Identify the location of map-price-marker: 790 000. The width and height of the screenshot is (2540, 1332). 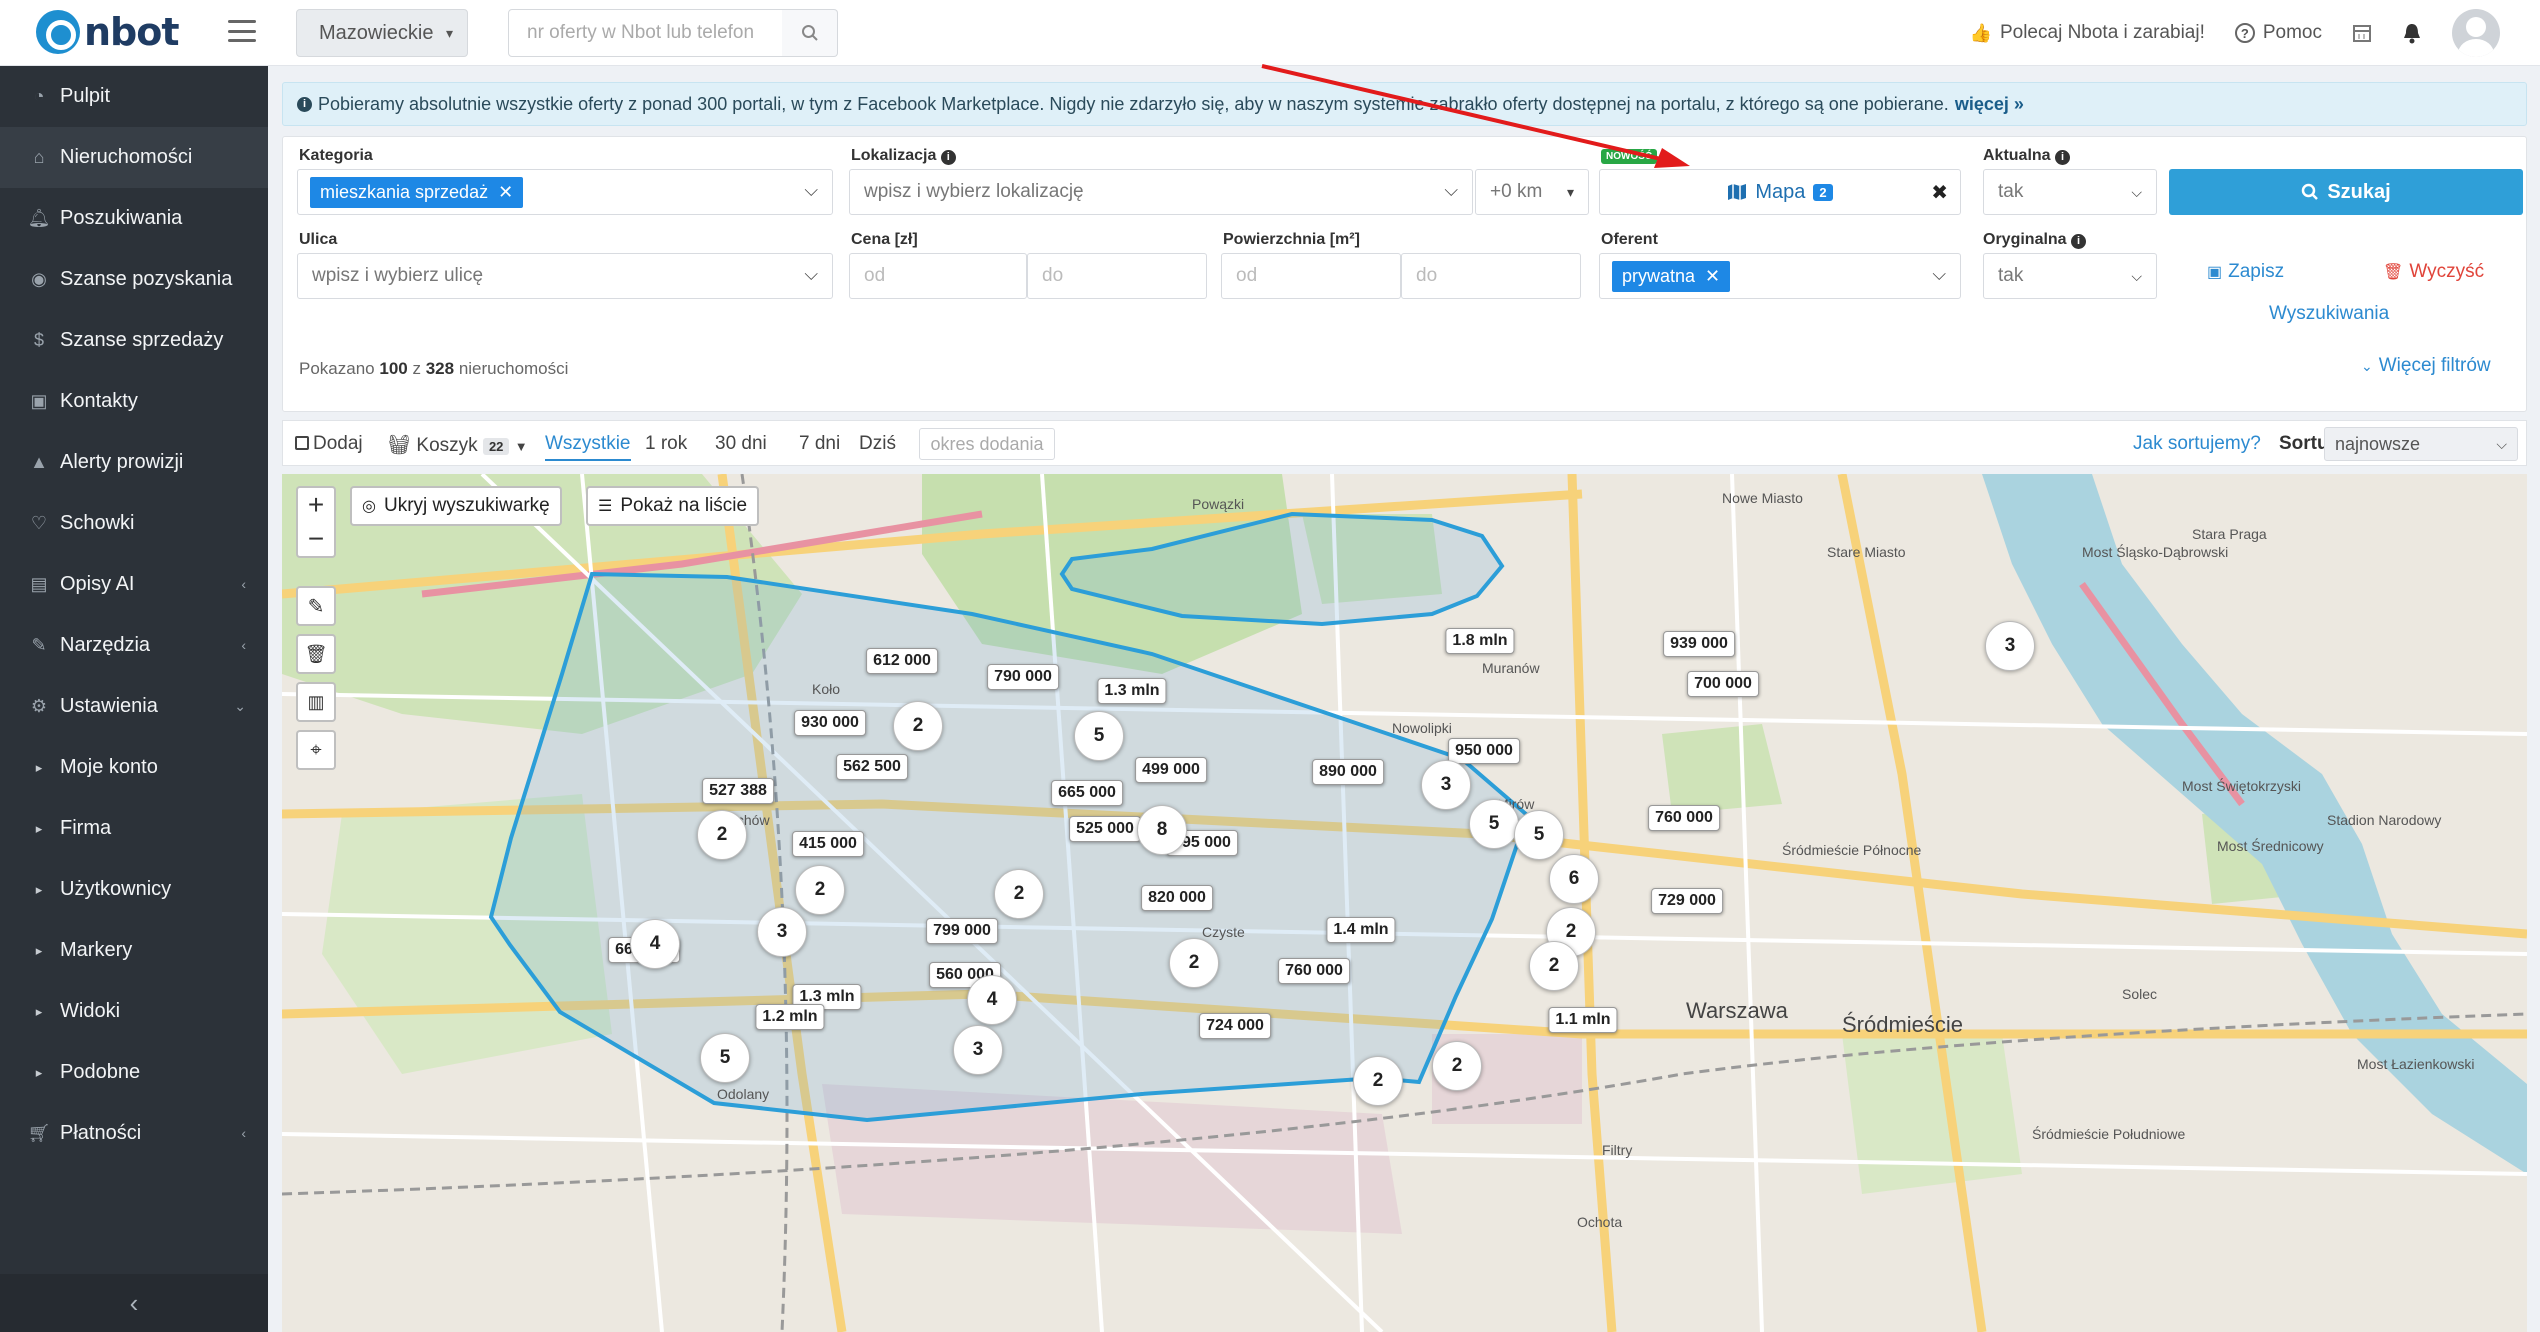
(1023, 677).